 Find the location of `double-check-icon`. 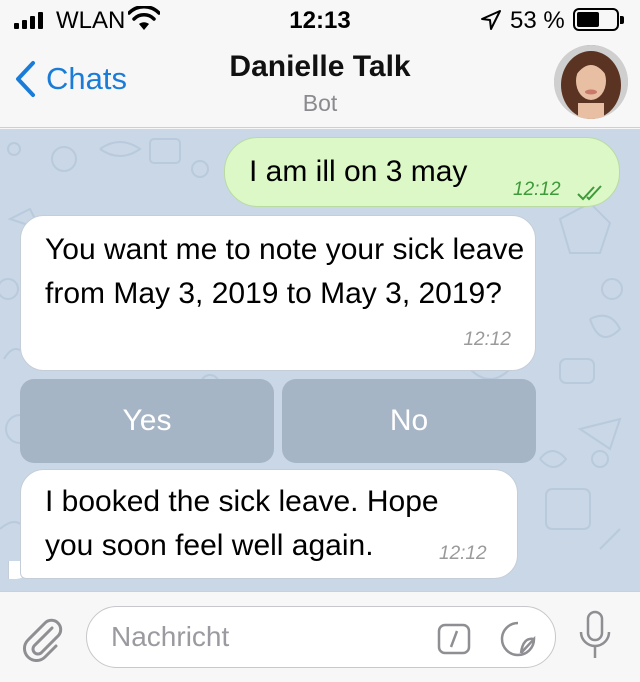

double-check-icon is located at coordinates (591, 193).